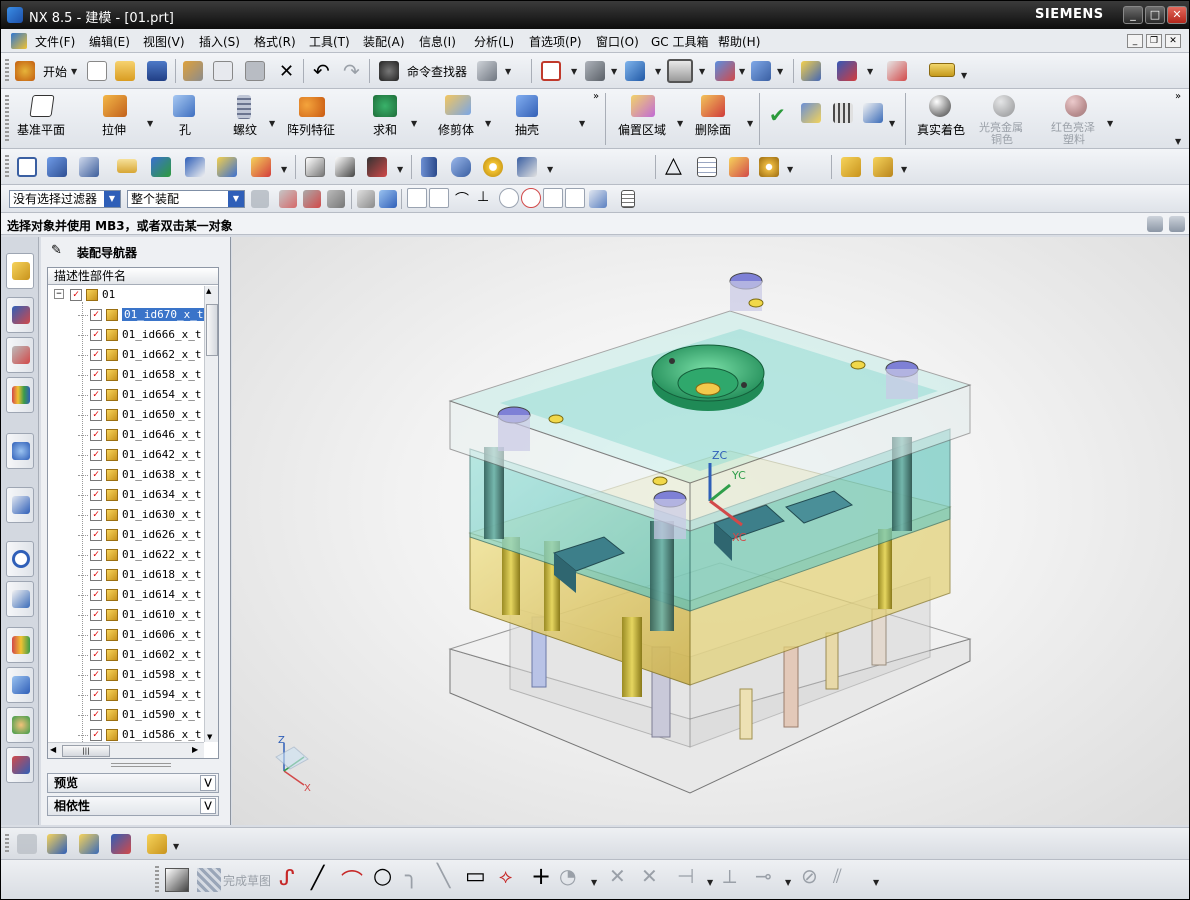  Describe the element at coordinates (20, 271) in the screenshot. I see `tab-assembly-navigator` at that location.